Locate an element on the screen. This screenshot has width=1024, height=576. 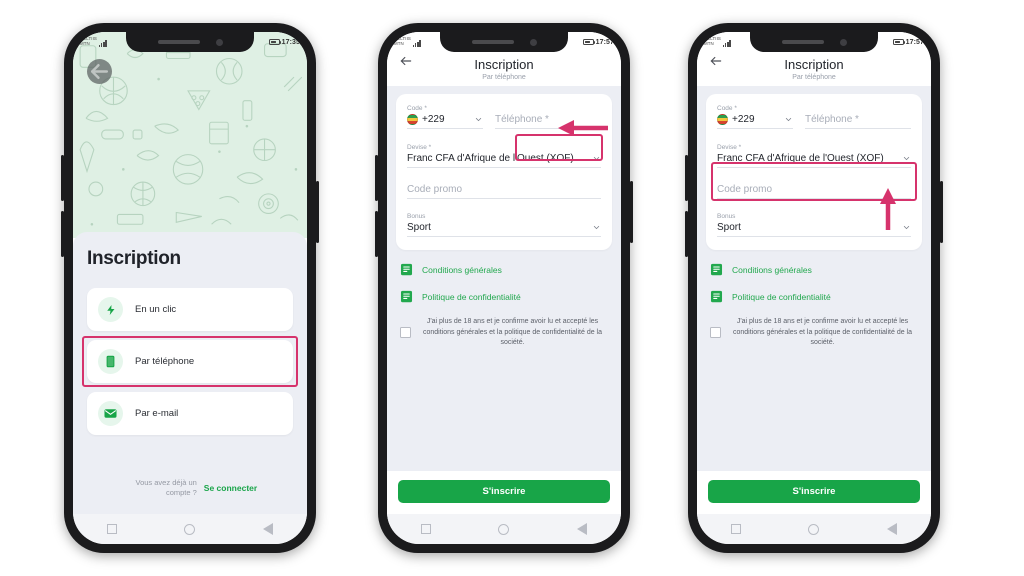
phone-number-field: Téléphone * is located at coordinates (858, 117).